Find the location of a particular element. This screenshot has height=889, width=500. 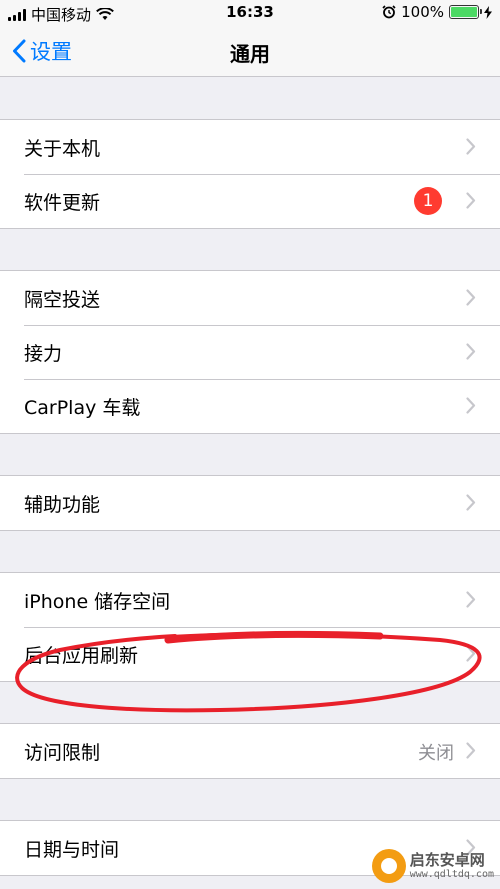

row-label: 日期与时间 is located at coordinates (72, 850).